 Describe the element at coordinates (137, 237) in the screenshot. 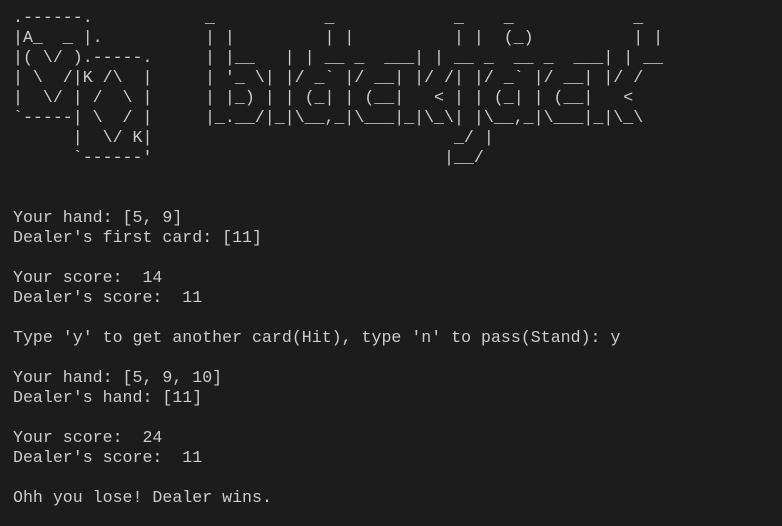

I see `dealer-first-card-line: Dealer's first card: [11]` at that location.